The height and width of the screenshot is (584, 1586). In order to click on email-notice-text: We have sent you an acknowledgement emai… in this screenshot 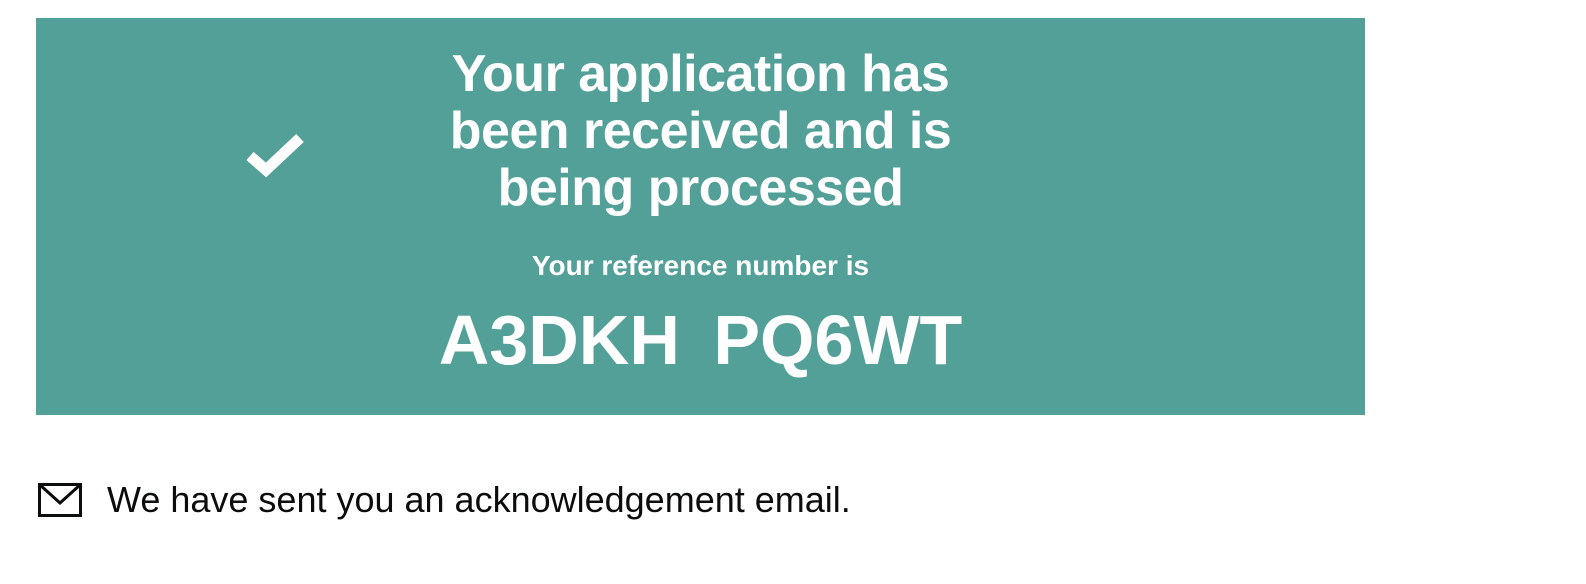, I will do `click(479, 499)`.